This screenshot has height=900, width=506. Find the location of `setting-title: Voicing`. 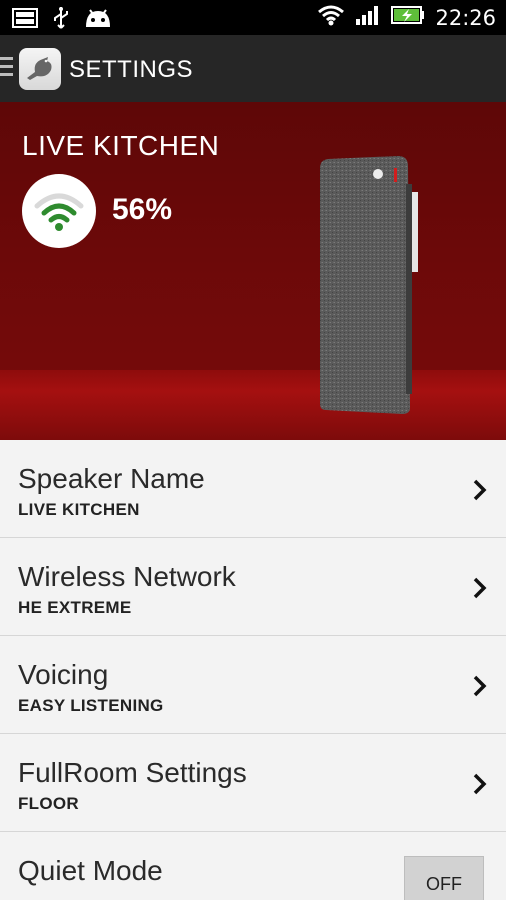

setting-title: Voicing is located at coordinates (63, 674).